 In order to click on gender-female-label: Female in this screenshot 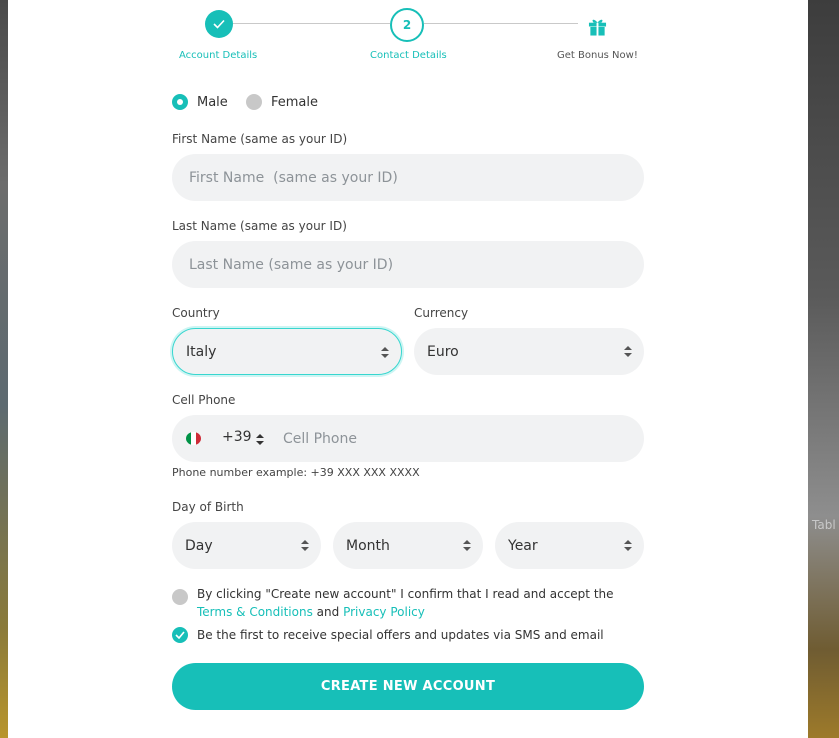, I will do `click(295, 102)`.